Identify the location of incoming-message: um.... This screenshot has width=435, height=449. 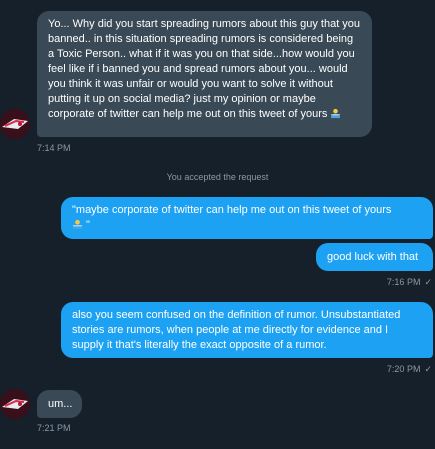
(59, 404).